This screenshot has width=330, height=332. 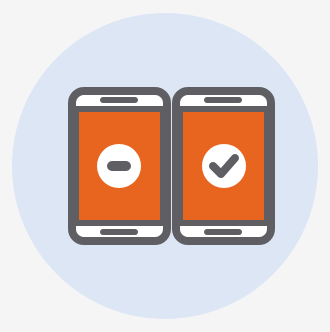 I want to click on left-phone-home-bar, so click(x=119, y=232).